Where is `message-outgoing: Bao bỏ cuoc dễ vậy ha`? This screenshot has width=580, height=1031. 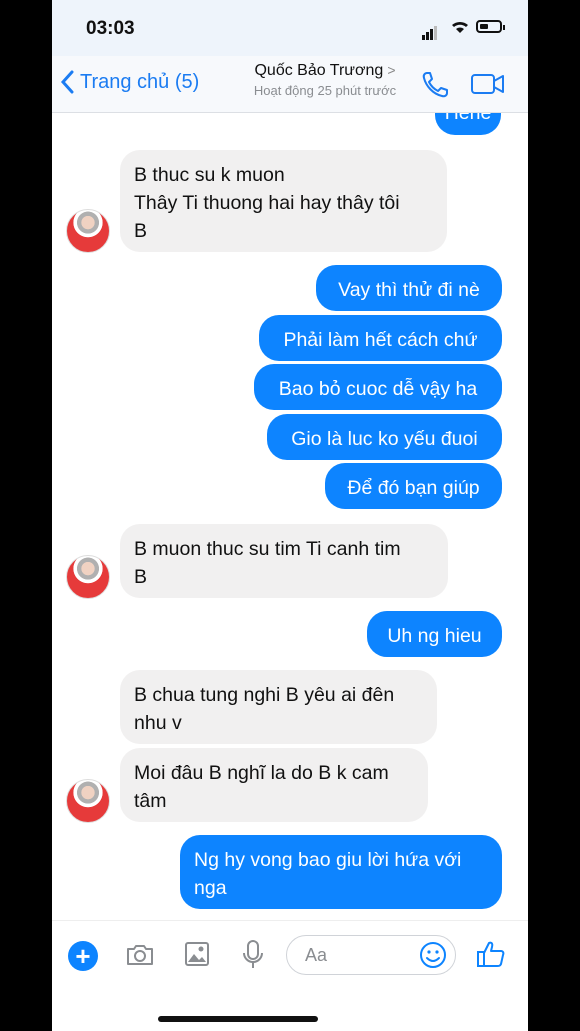 message-outgoing: Bao bỏ cuoc dễ vậy ha is located at coordinates (378, 387).